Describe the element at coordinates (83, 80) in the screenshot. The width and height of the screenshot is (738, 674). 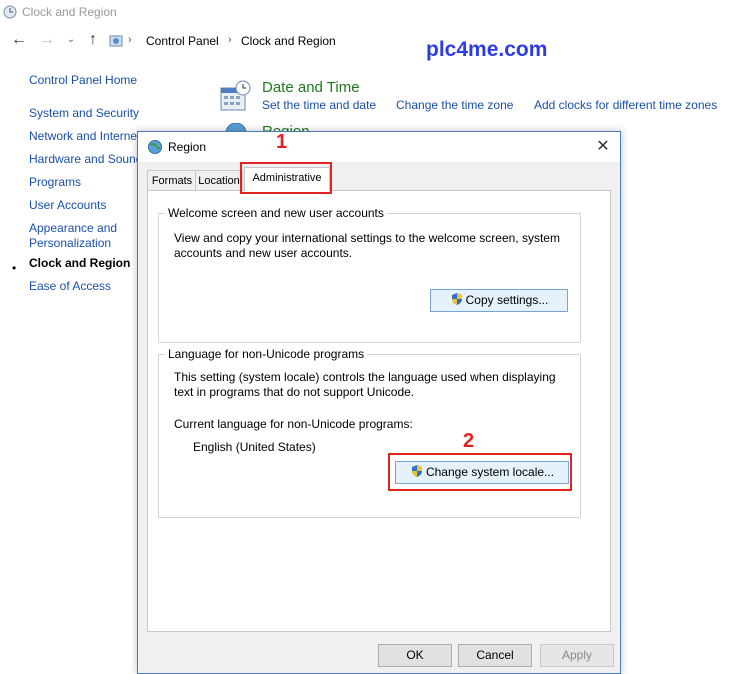
I see `nav-control-panel-home: Control Panel Home` at that location.